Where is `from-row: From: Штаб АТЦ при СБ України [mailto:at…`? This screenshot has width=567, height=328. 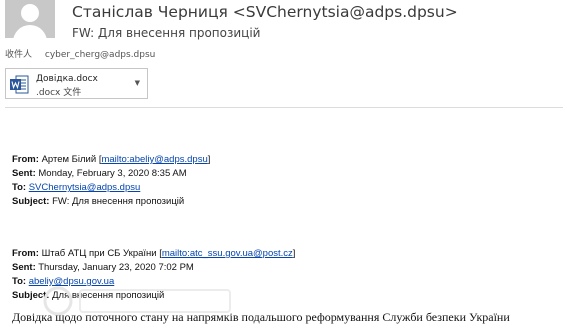 from-row: From: Штаб АТЦ при СБ України [mailto:at… is located at coordinates (153, 254).